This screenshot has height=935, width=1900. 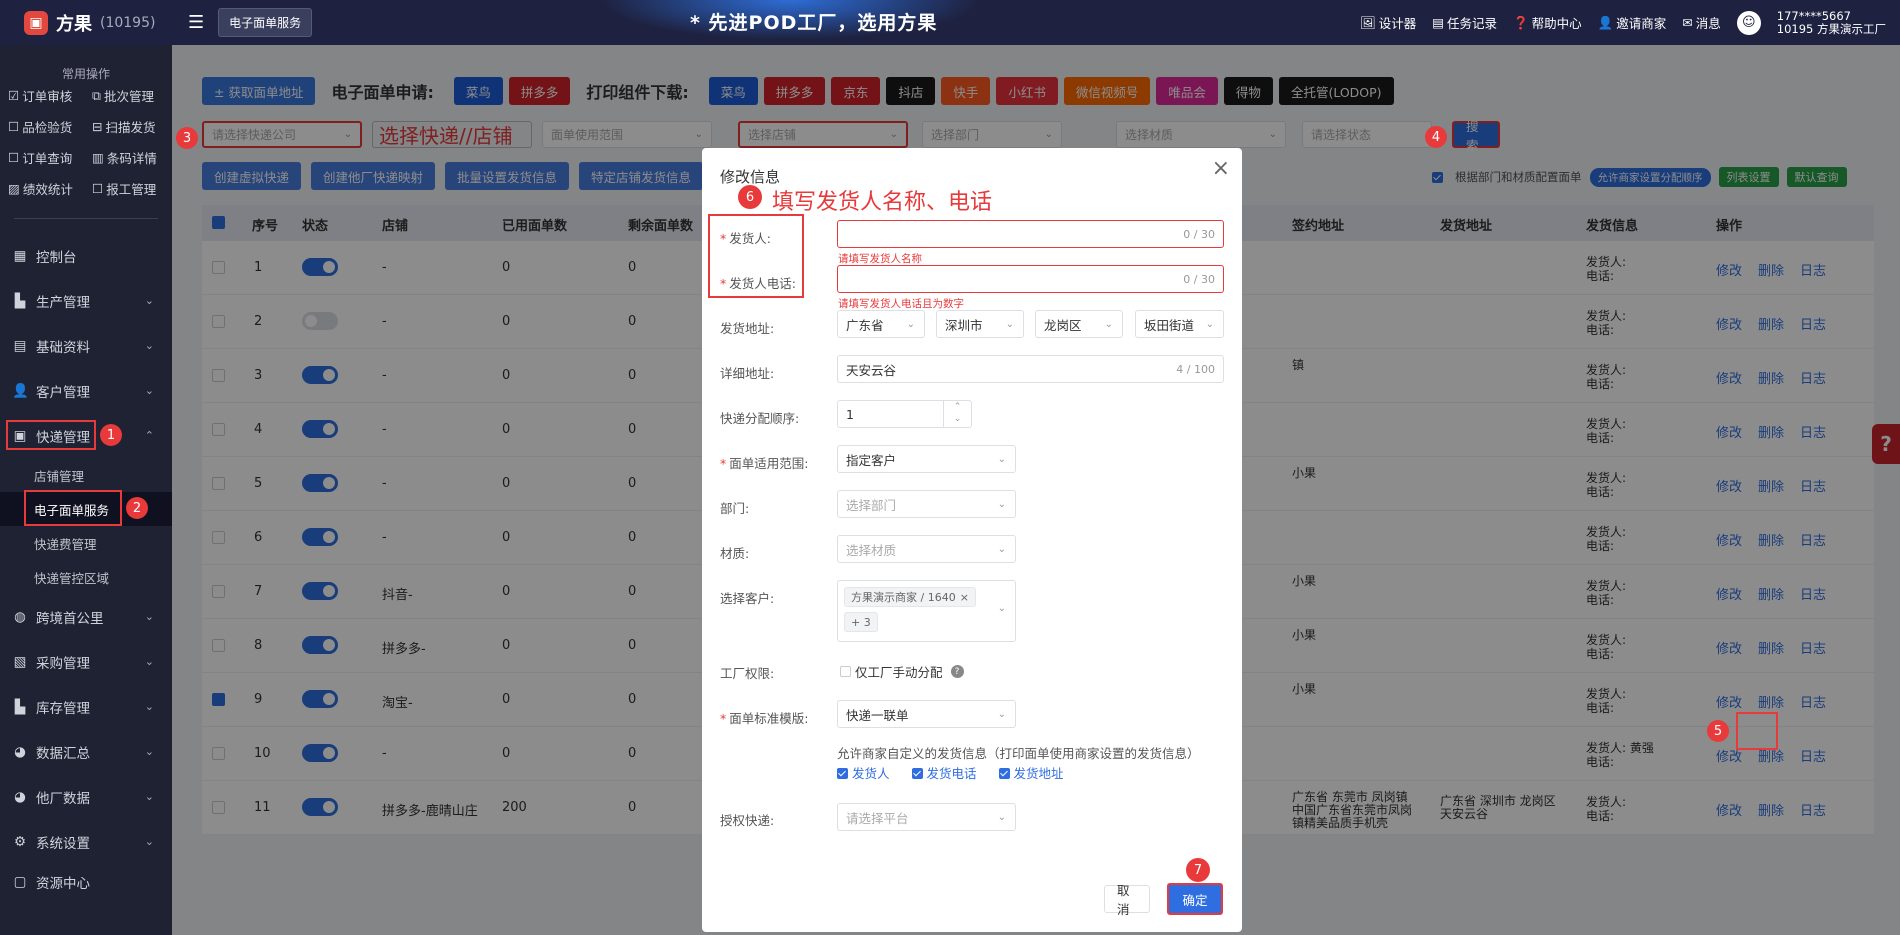 What do you see at coordinates (926, 611) in the screenshot?
I see `customer-multiselect: 方果演示商家 / 1640 × + 3 ⌄` at bounding box center [926, 611].